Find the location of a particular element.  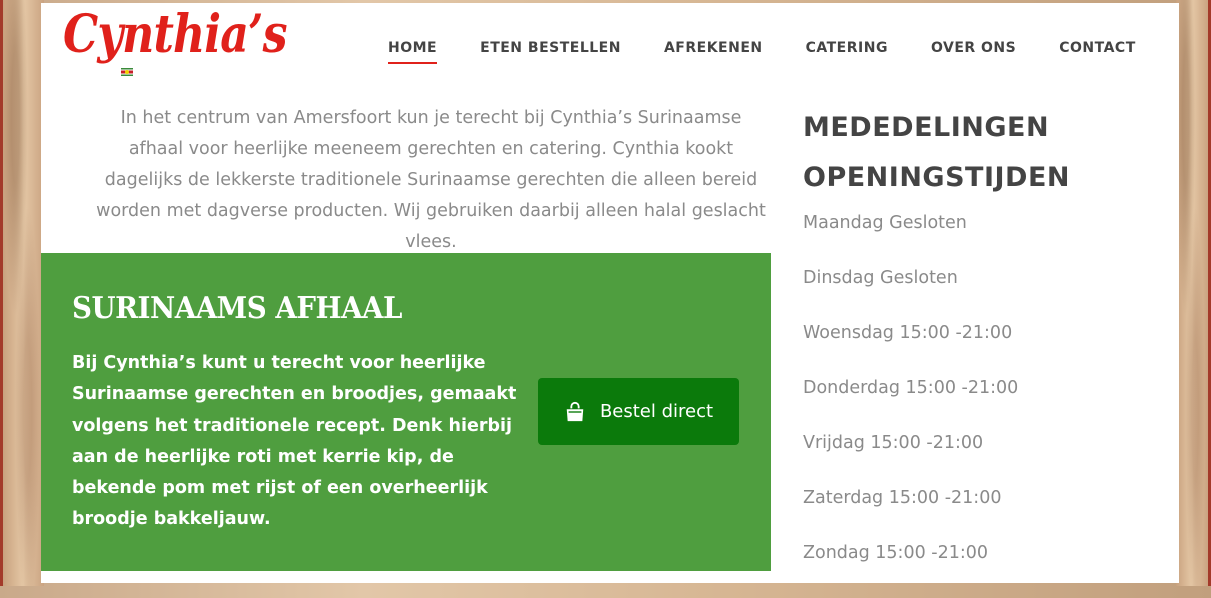

nav-eten-bestellen: ETEN BESTELLEN is located at coordinates (550, 52).